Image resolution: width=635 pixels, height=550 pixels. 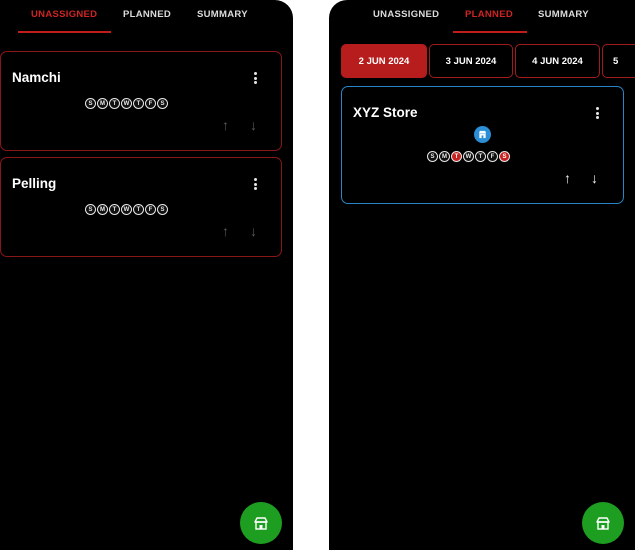 What do you see at coordinates (482, 134) in the screenshot?
I see `store-icon` at bounding box center [482, 134].